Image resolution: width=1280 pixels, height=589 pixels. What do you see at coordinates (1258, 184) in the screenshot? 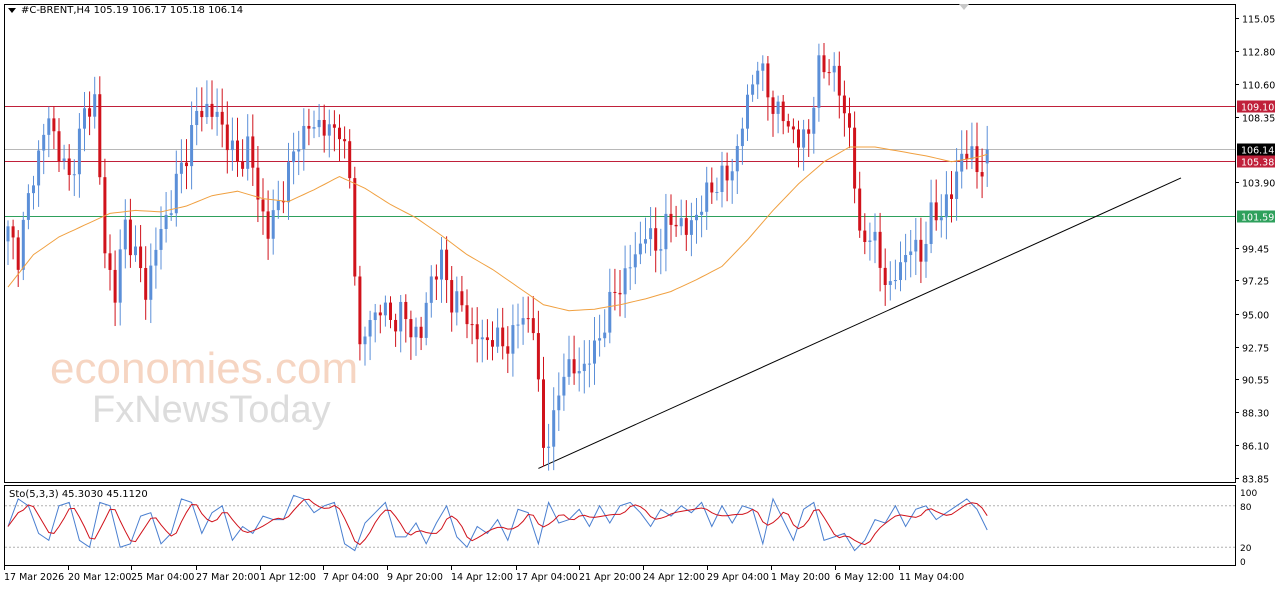
I see `y-tick-label: 103.90` at bounding box center [1258, 184].